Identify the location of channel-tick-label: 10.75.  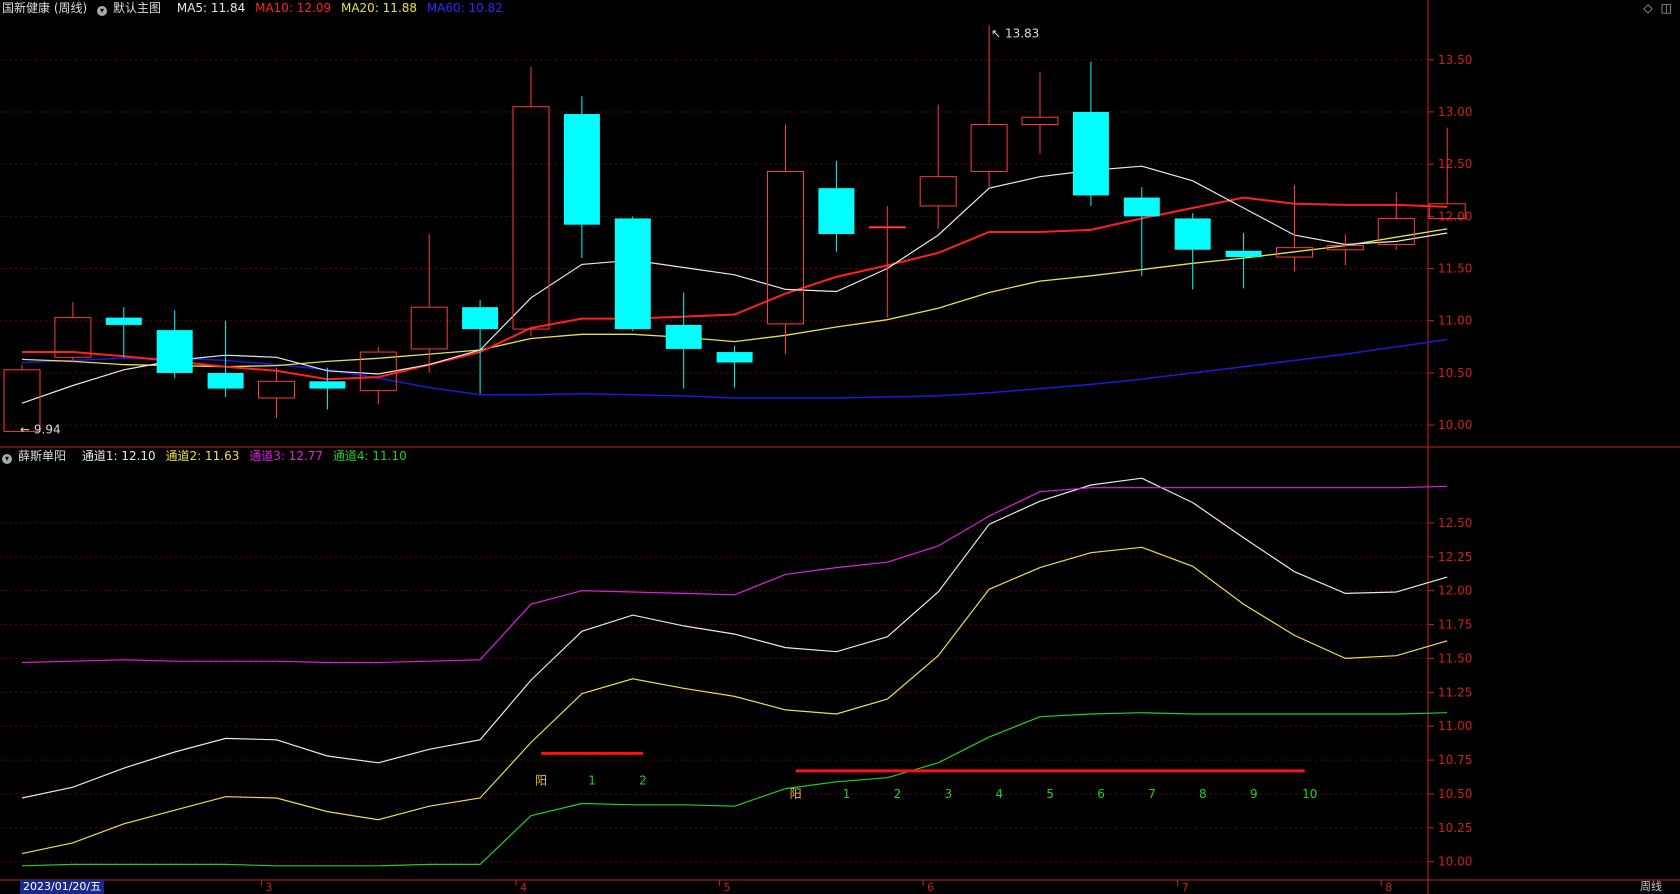
(1455, 760).